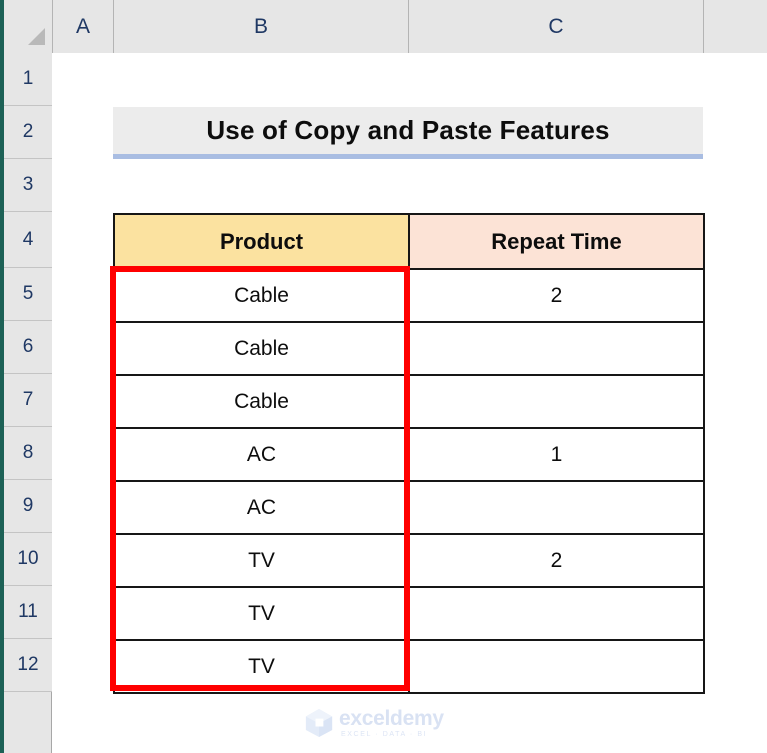 The width and height of the screenshot is (767, 753). Describe the element at coordinates (28, 26) in the screenshot. I see `select-all-corner-button` at that location.